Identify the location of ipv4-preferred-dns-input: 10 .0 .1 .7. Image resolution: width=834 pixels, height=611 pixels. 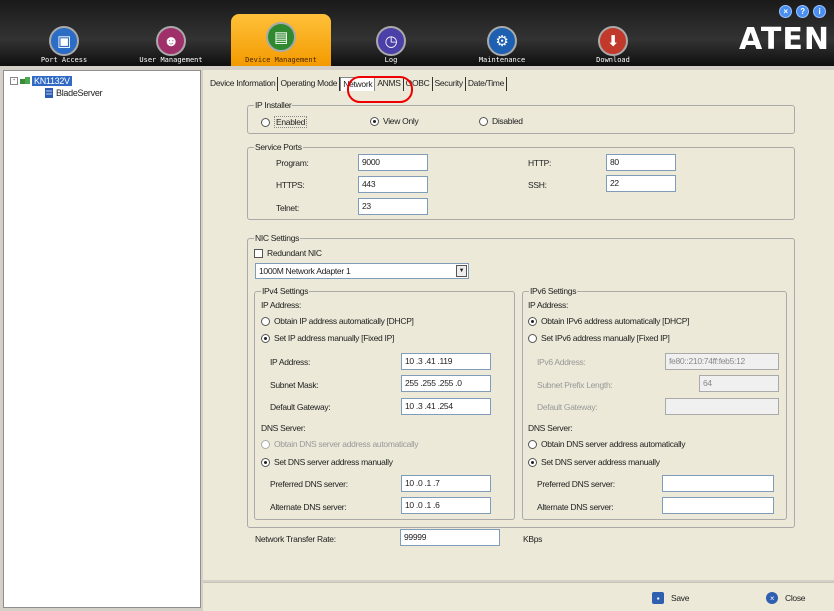
(446, 483).